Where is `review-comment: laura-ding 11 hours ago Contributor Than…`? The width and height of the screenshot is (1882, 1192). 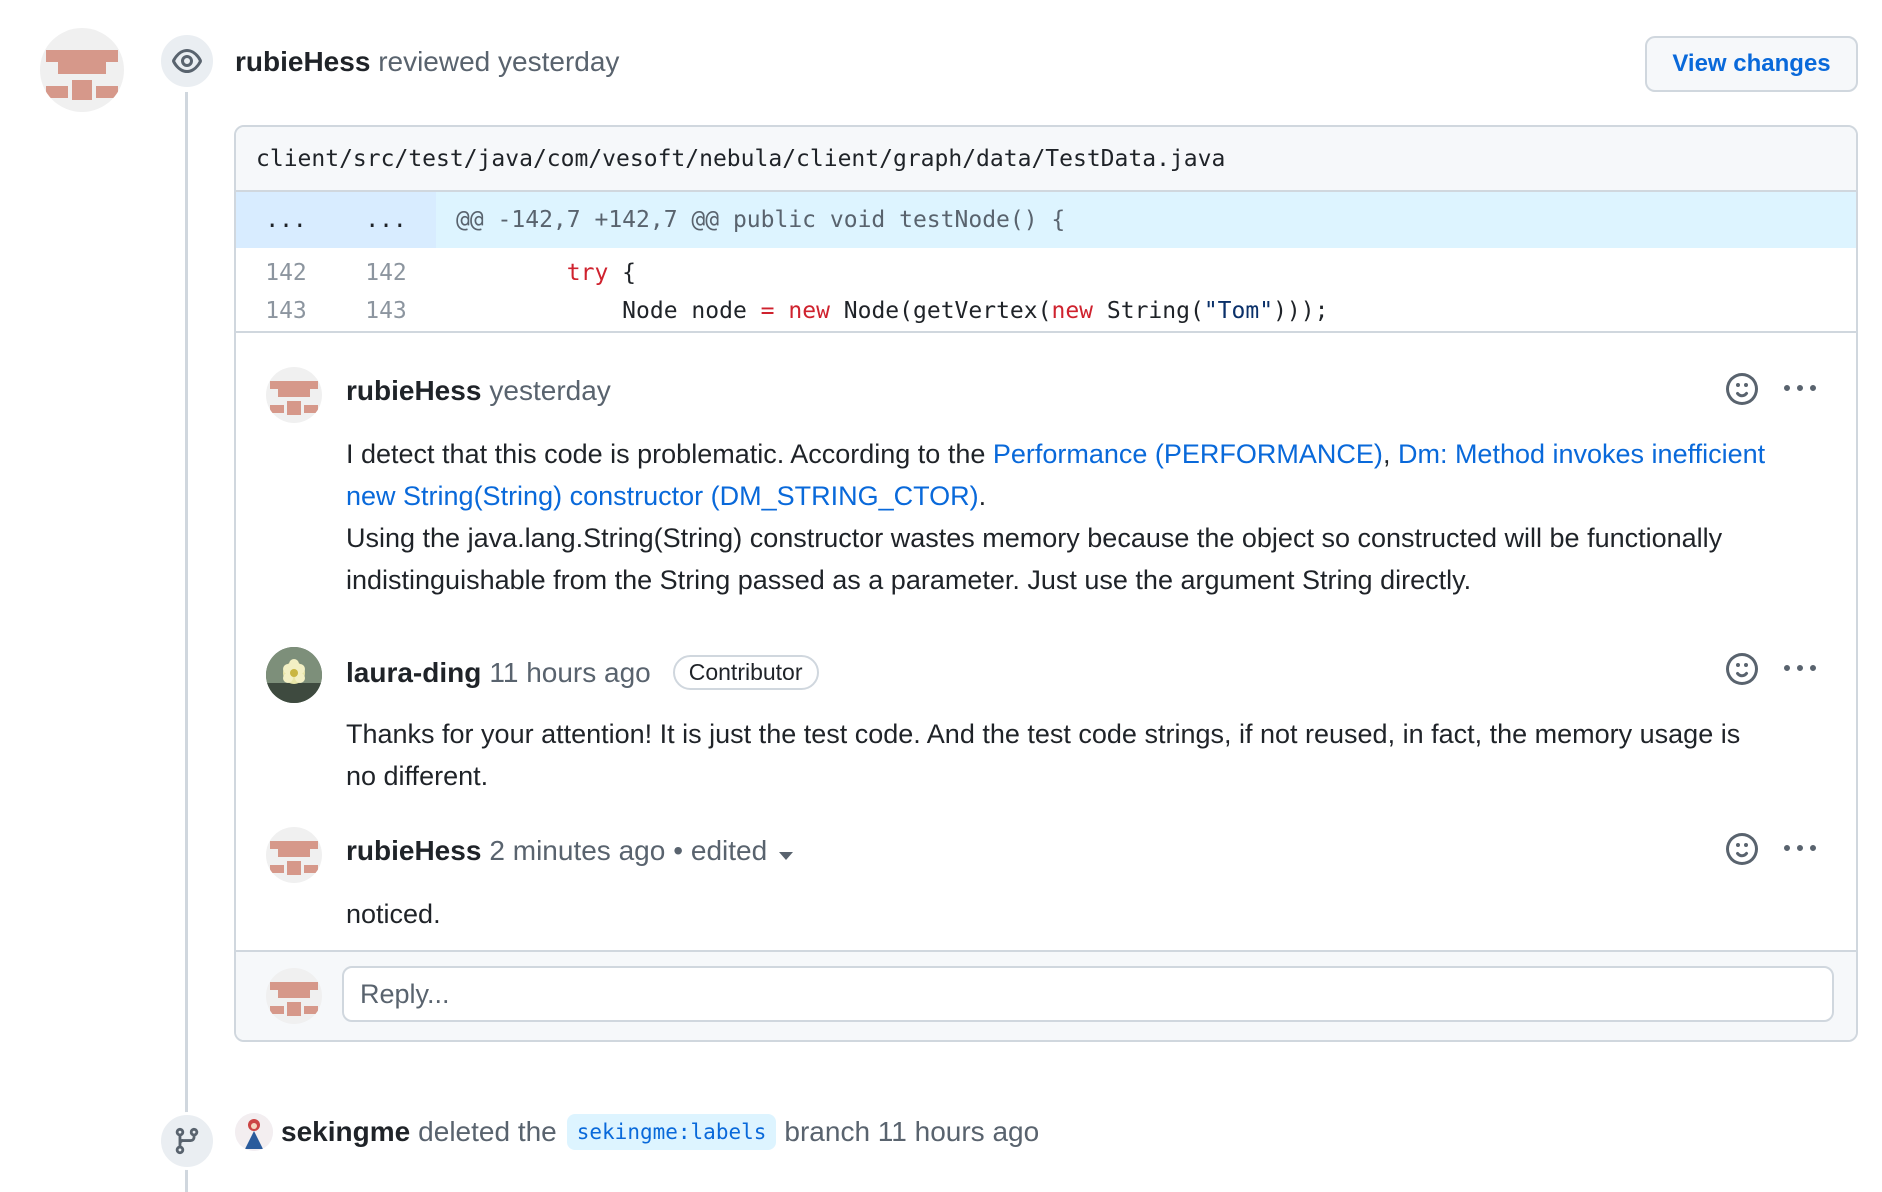 review-comment: laura-ding 11 hours ago Contributor Than… is located at coordinates (1051, 719).